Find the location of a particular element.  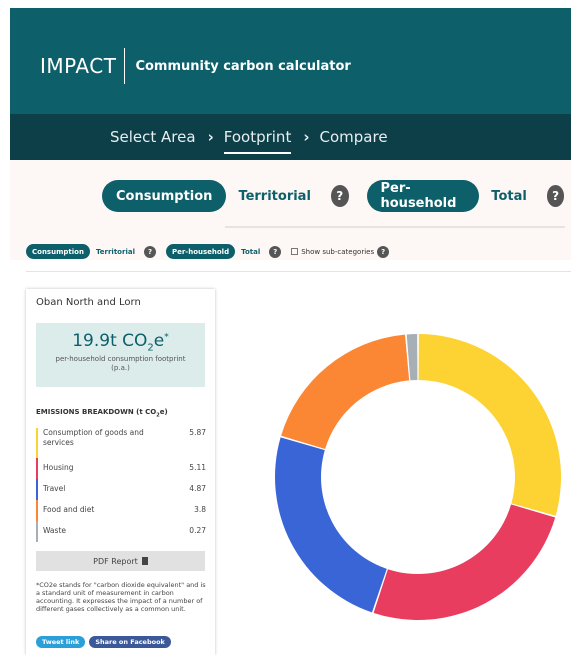

brand-name: IMPACT is located at coordinates (78, 66).